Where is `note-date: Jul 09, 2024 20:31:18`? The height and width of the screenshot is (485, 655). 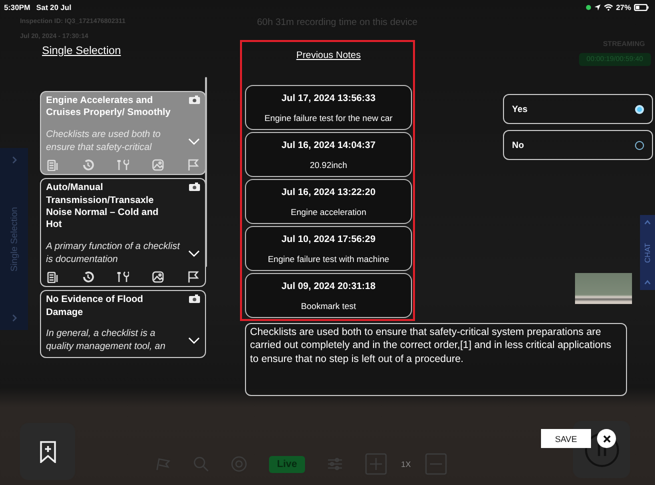
note-date: Jul 09, 2024 20:31:18 is located at coordinates (328, 286).